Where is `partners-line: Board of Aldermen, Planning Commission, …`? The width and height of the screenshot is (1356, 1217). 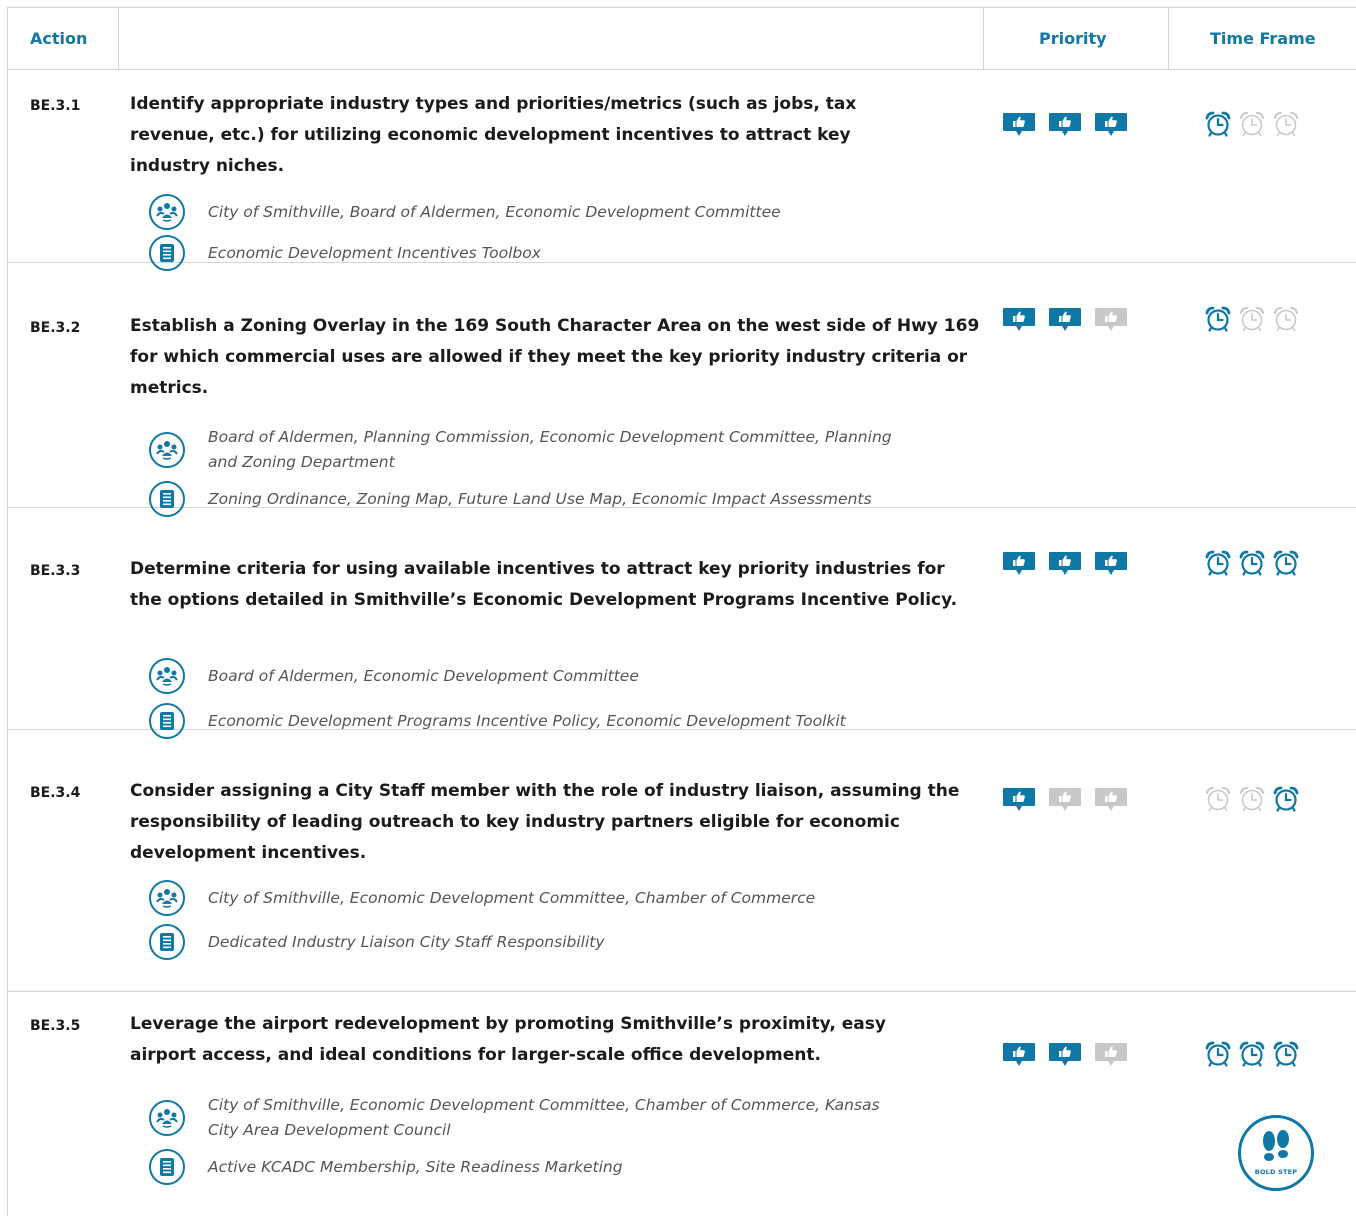
partners-line: Board of Aldermen, Planning Commission, … is located at coordinates (523, 450).